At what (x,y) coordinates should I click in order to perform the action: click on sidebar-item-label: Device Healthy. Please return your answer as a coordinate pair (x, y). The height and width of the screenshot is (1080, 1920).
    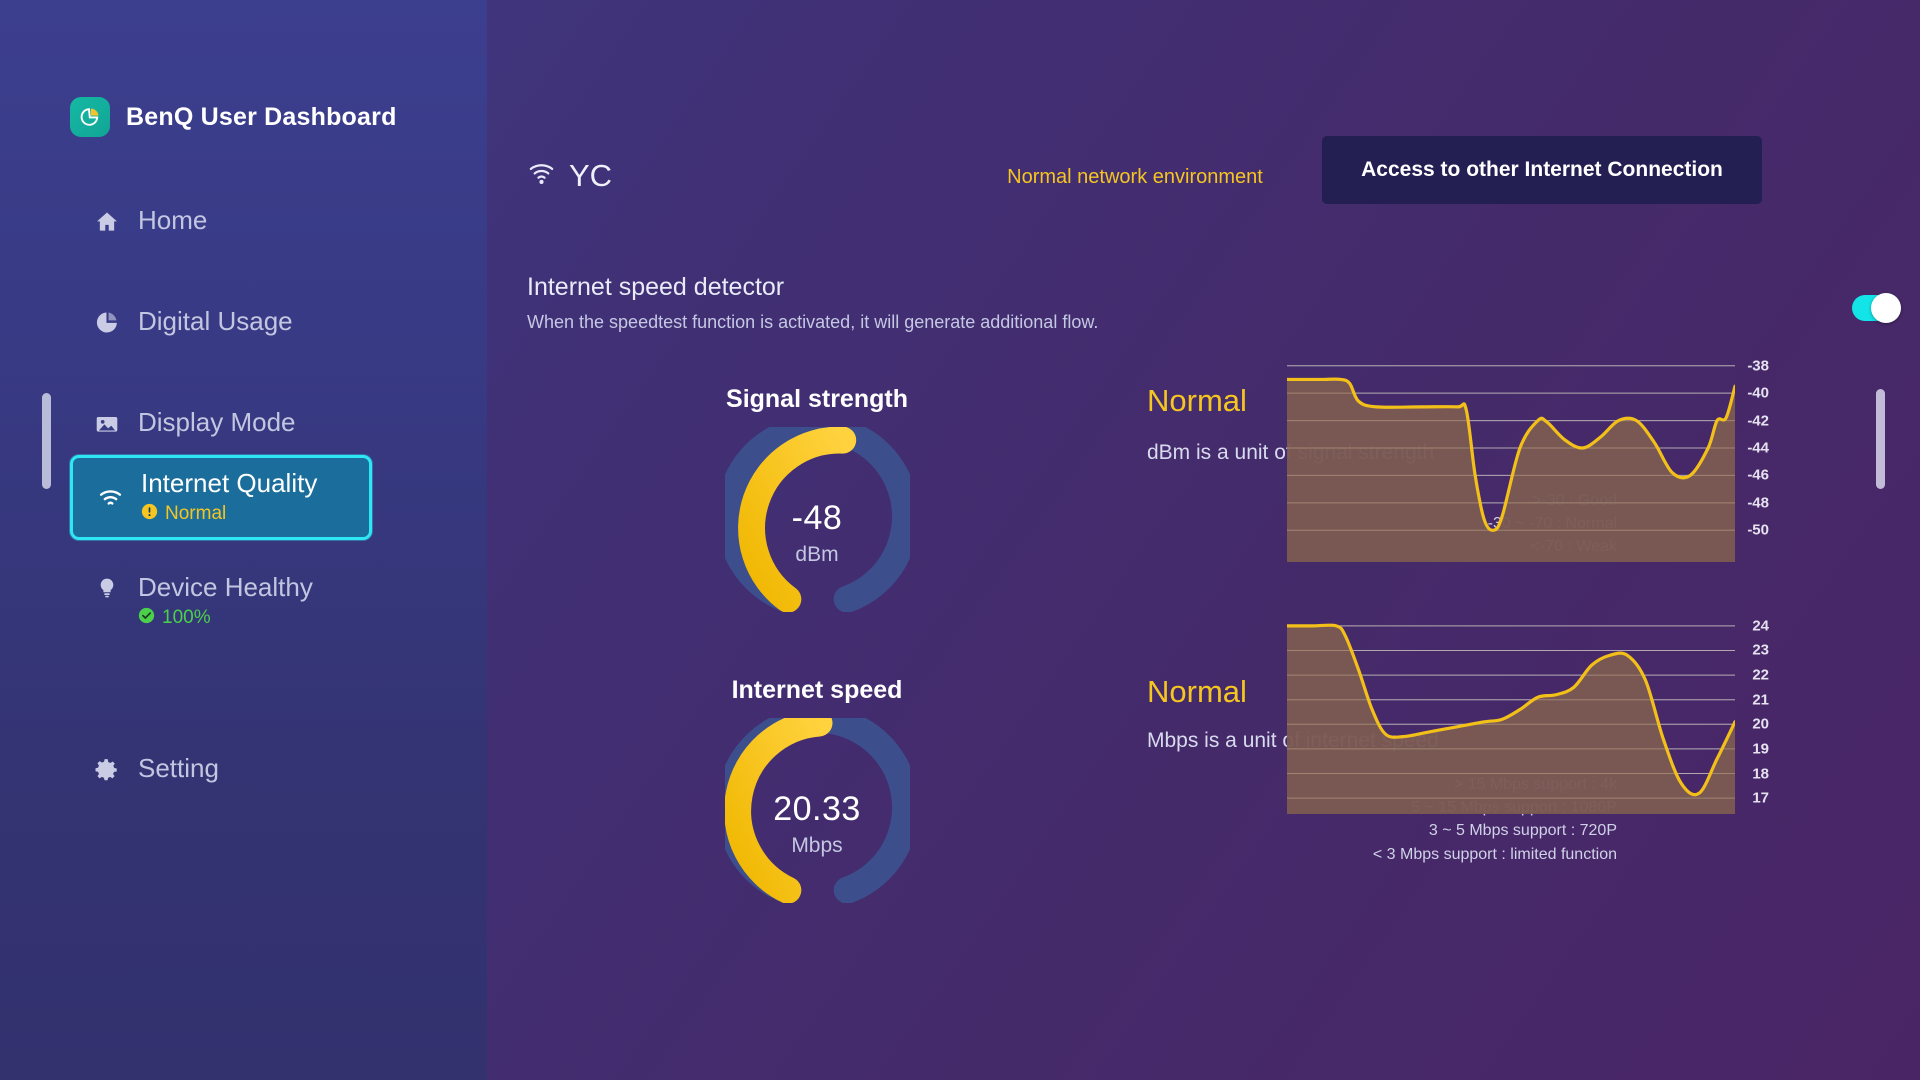
    Looking at the image, I should click on (225, 586).